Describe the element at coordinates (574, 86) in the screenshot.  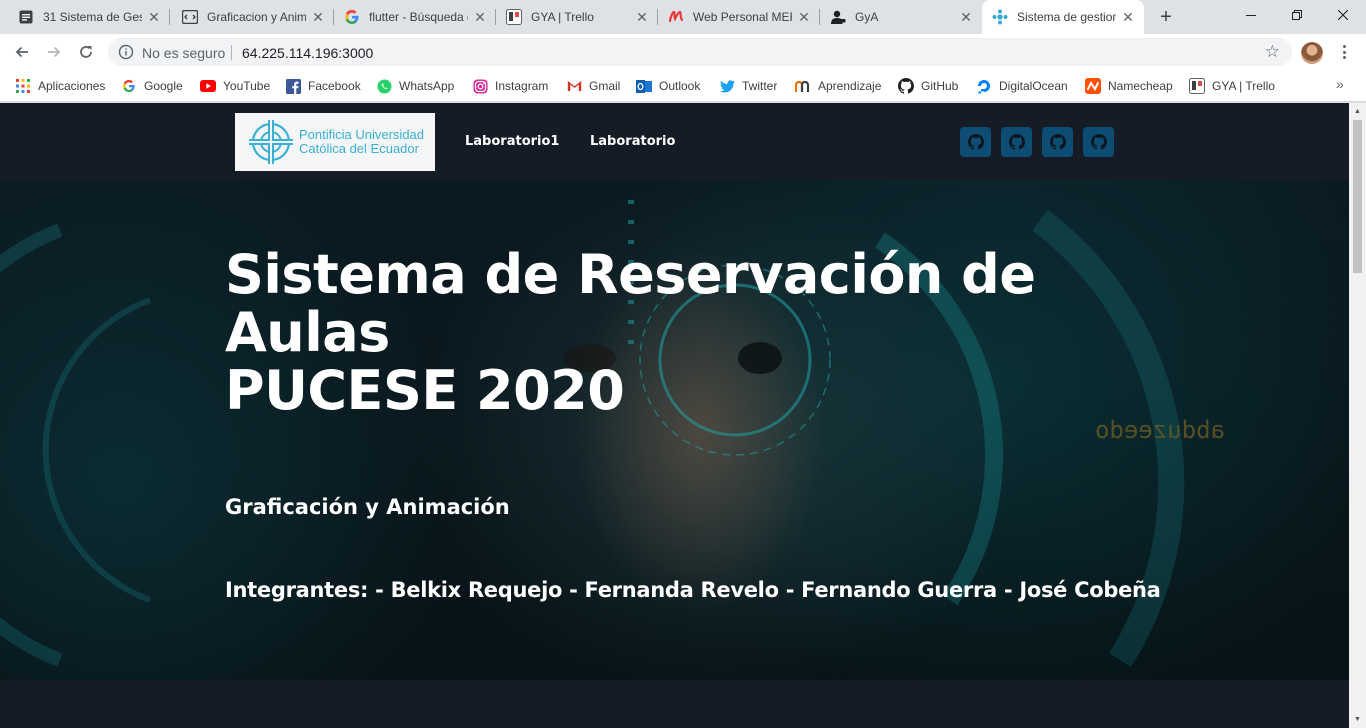
I see `gmail-icon` at that location.